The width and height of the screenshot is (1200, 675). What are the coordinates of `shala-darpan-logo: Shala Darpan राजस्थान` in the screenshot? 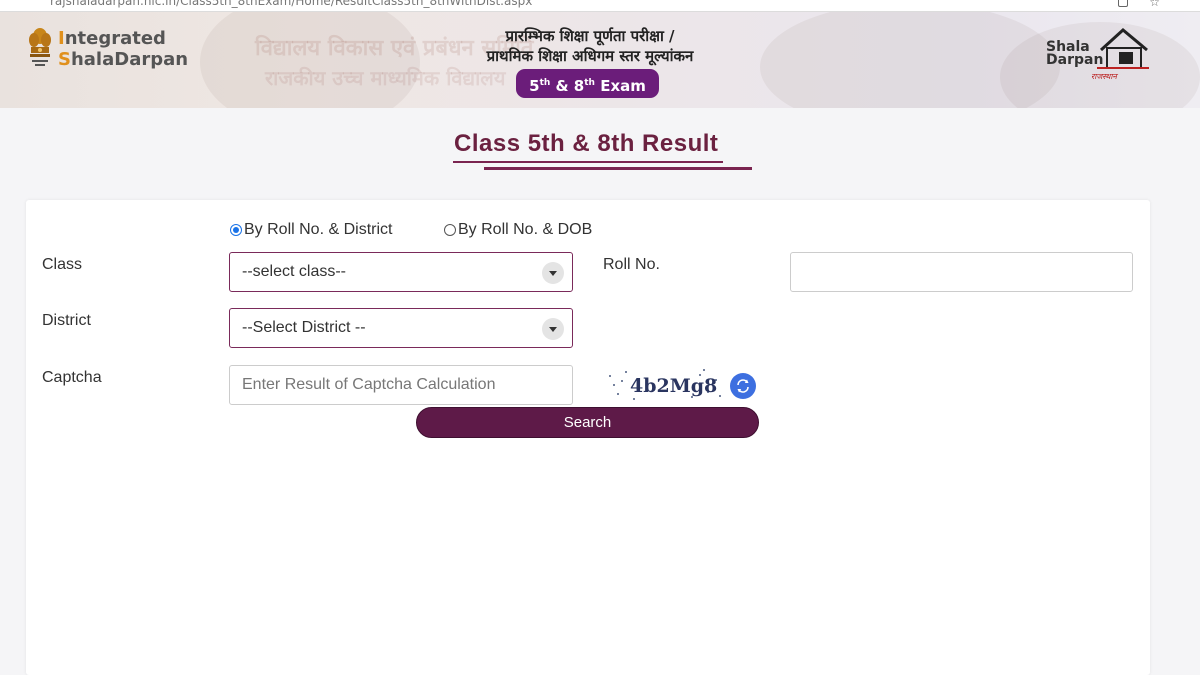 It's located at (1099, 57).